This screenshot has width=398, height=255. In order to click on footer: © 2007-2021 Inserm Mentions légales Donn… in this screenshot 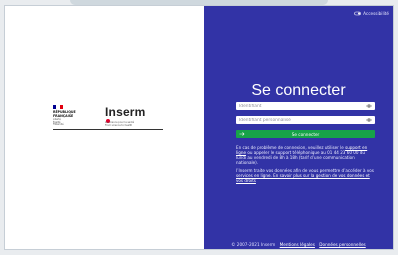, I will do `click(298, 244)`.